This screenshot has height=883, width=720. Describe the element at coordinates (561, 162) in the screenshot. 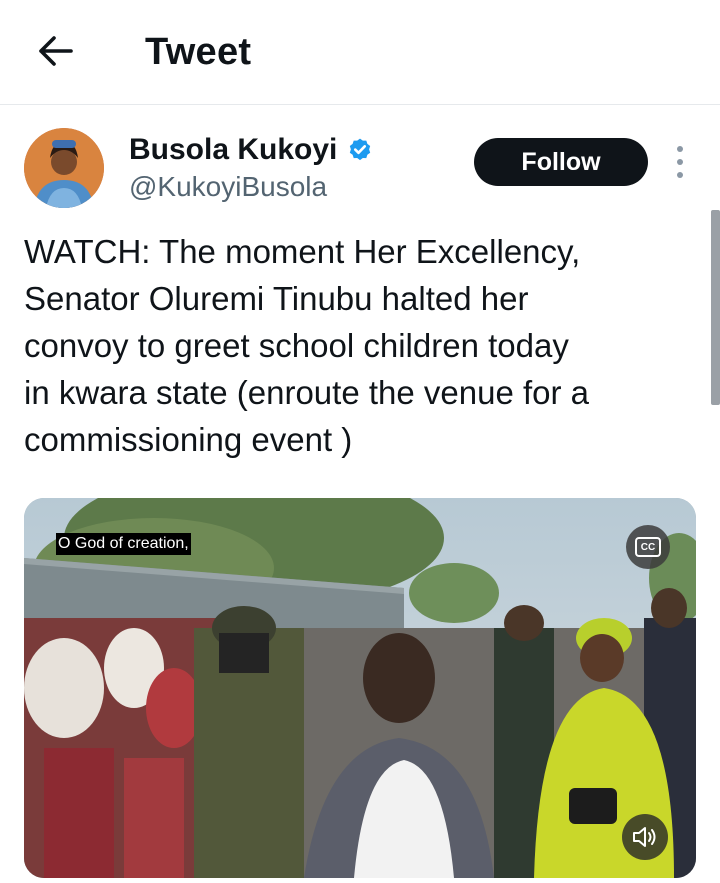

I see `follow-button: Follow` at that location.